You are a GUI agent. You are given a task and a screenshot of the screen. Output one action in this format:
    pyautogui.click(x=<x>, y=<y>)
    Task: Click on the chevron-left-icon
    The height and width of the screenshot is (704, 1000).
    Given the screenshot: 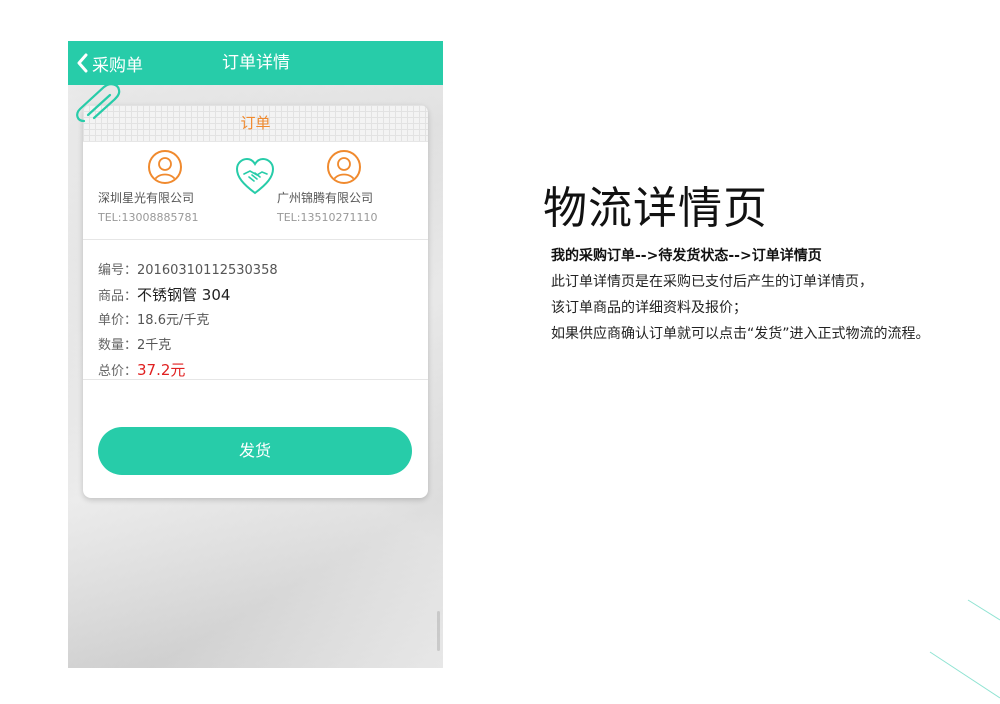 What is the action you would take?
    pyautogui.click(x=82, y=63)
    